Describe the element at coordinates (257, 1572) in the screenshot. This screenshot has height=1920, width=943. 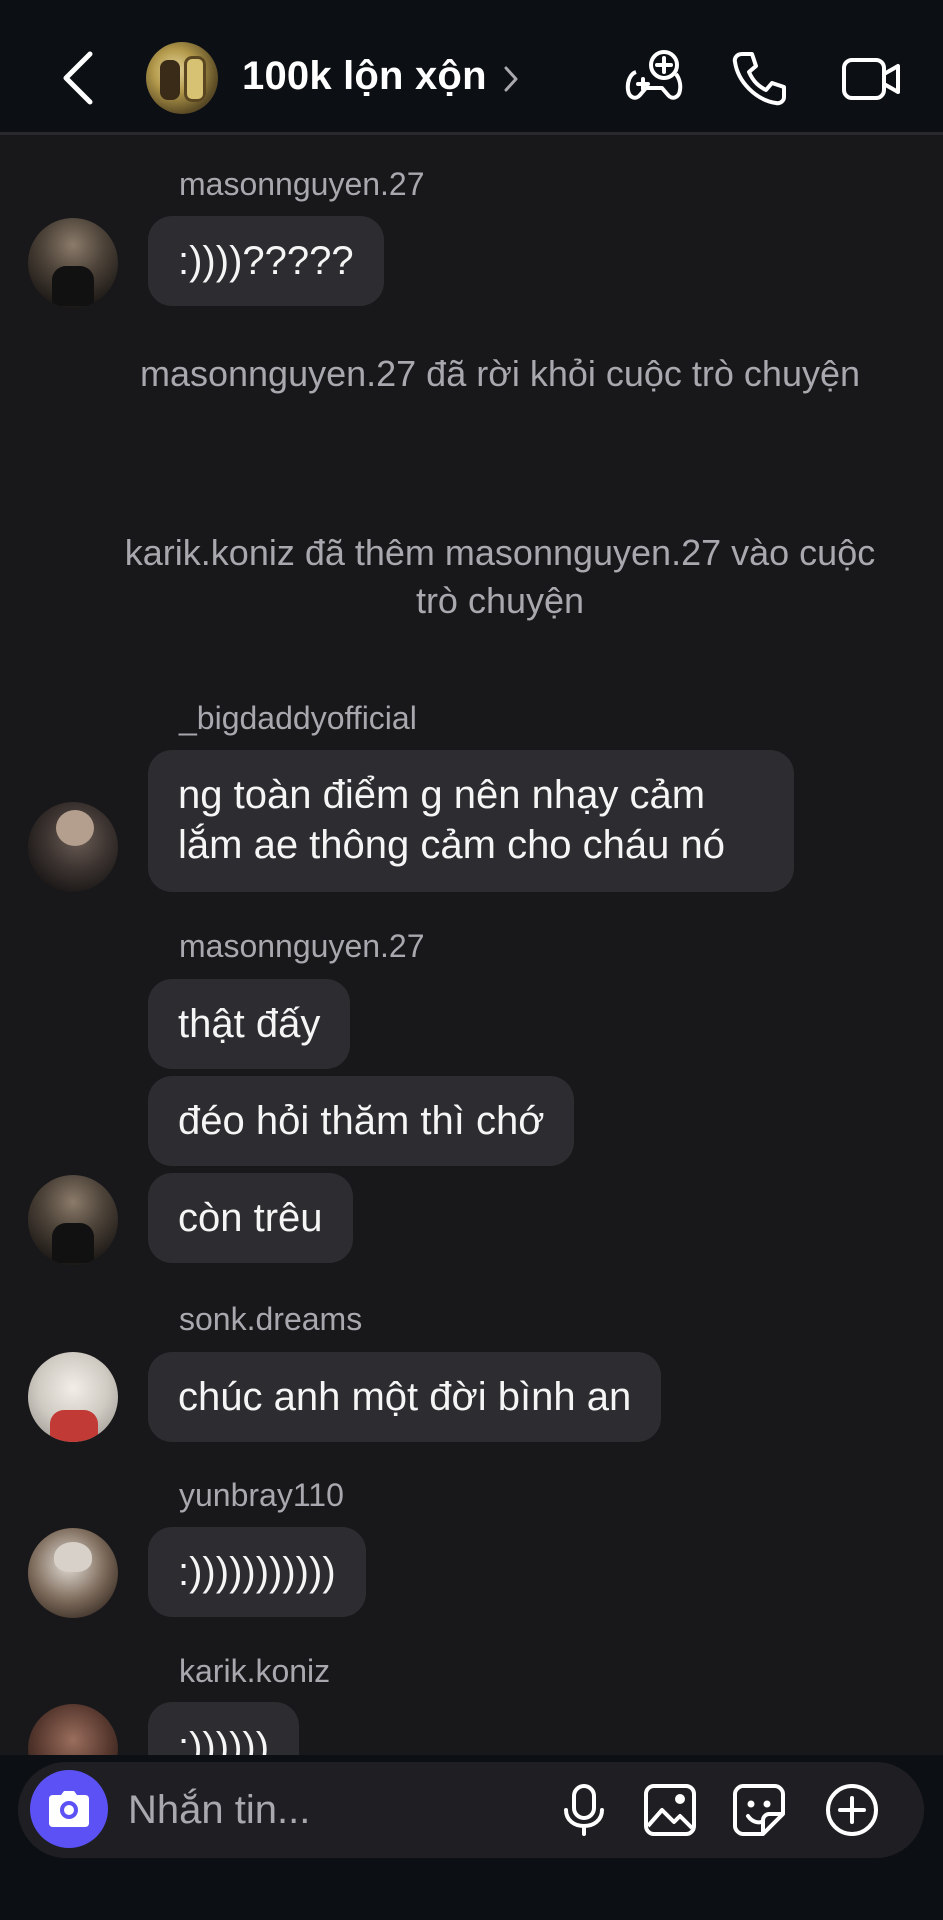
I see `message-bubble: :)))))))))))` at that location.